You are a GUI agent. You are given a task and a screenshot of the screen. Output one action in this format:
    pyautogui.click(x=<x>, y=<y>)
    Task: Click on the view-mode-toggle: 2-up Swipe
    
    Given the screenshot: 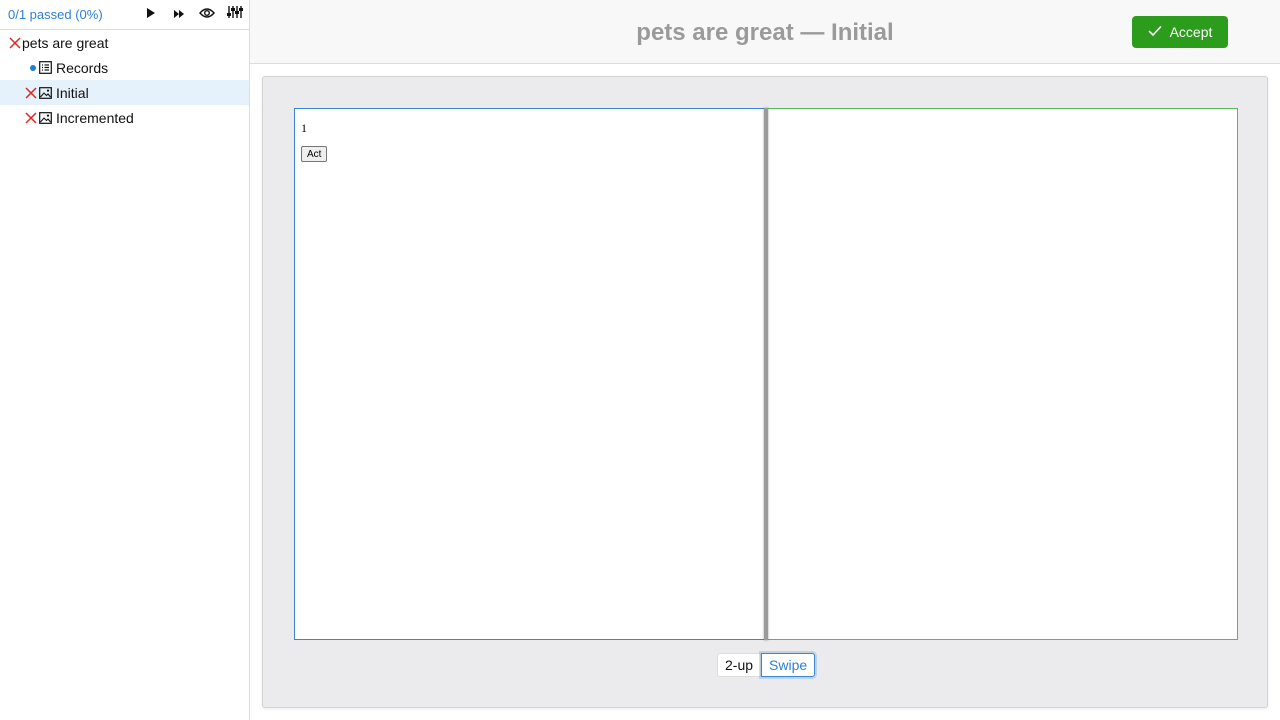 What is the action you would take?
    pyautogui.click(x=766, y=665)
    